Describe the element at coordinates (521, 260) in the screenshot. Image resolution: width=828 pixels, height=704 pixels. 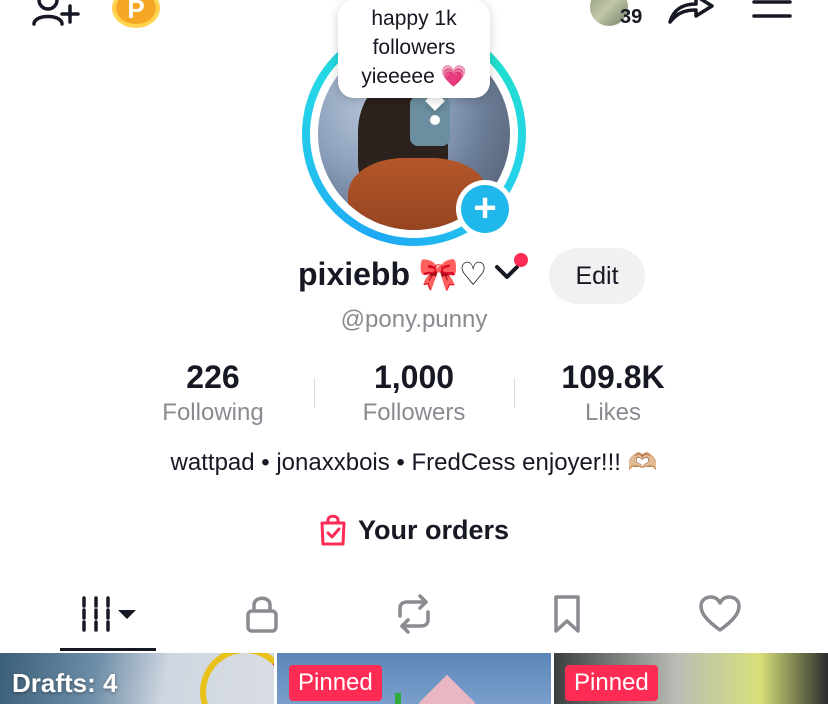
I see `notification-dot` at that location.